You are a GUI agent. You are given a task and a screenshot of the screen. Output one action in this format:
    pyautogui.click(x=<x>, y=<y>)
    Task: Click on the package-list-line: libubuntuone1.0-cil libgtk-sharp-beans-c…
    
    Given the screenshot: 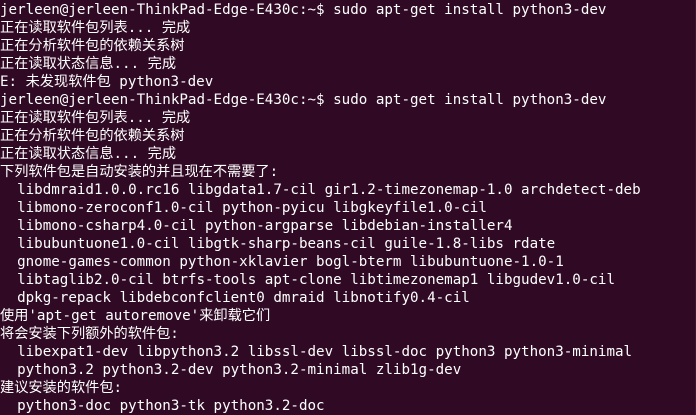 What is the action you would take?
    pyautogui.click(x=278, y=244)
    